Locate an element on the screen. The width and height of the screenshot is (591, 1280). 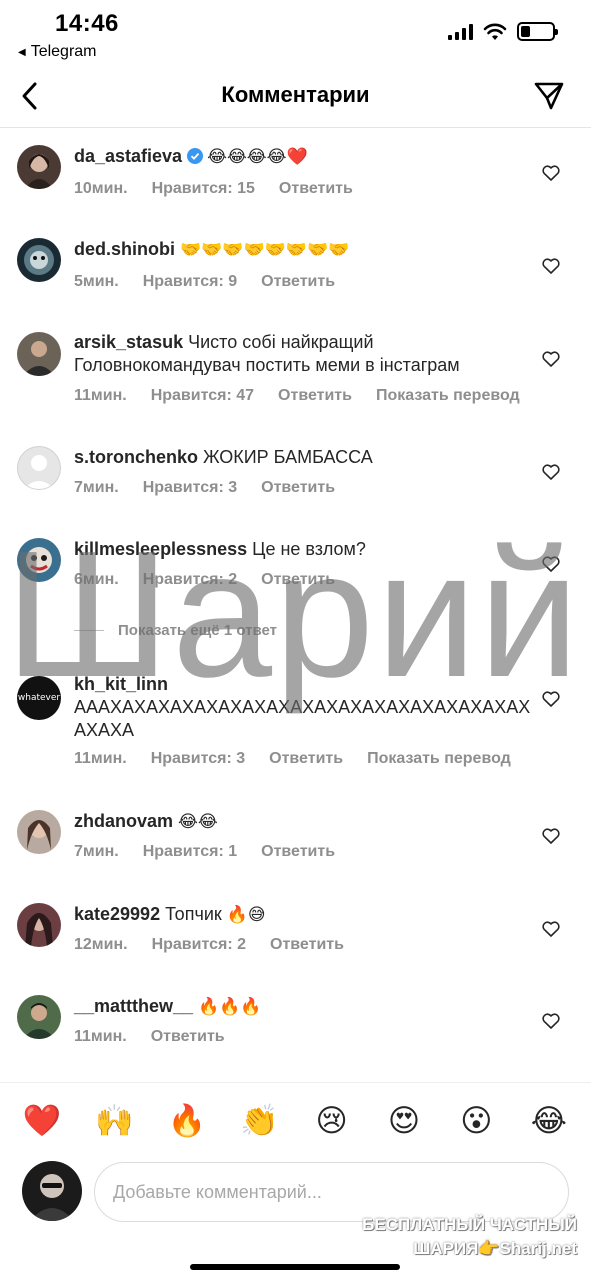
comment-username: da_astafieva is located at coordinates (128, 156).